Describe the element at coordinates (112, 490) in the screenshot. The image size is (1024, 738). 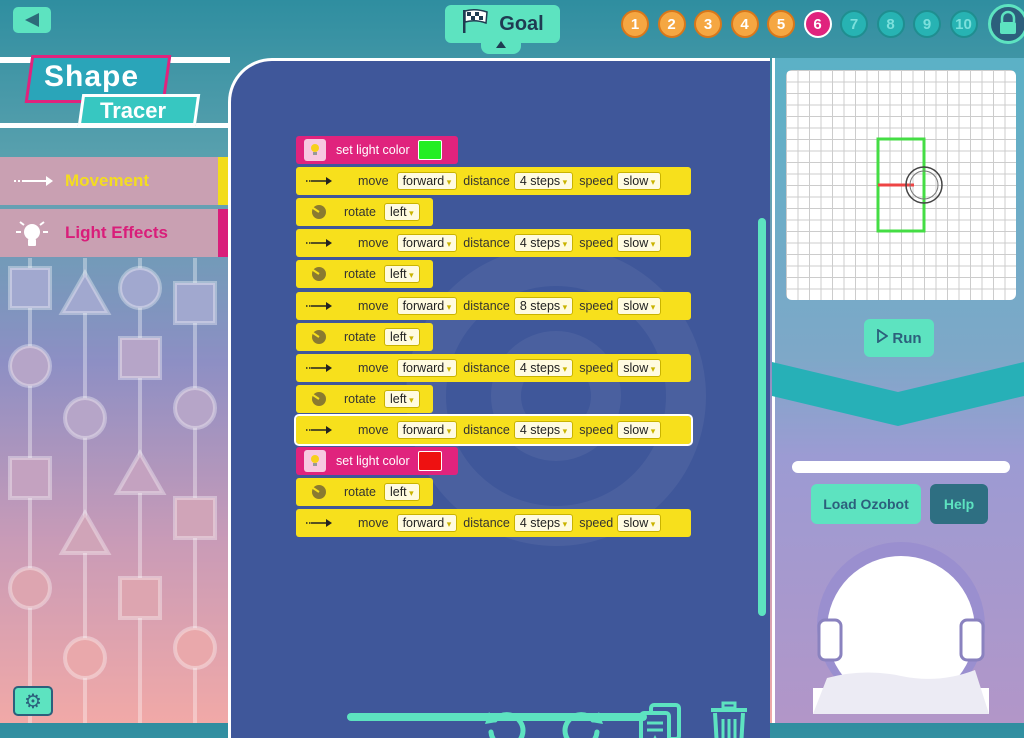
I see `decorative-shapes` at that location.